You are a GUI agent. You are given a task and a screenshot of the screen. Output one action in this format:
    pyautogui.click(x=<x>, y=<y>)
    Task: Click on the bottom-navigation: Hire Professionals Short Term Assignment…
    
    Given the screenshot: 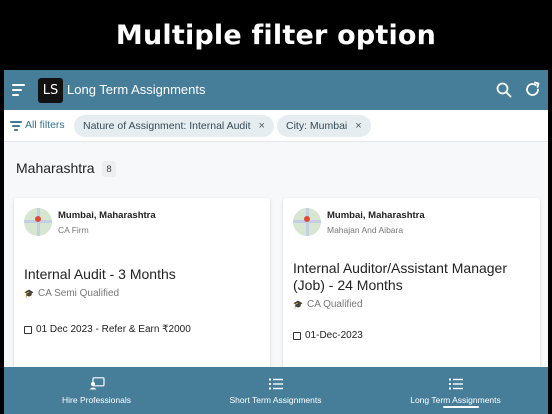 What is the action you would take?
    pyautogui.click(x=276, y=390)
    